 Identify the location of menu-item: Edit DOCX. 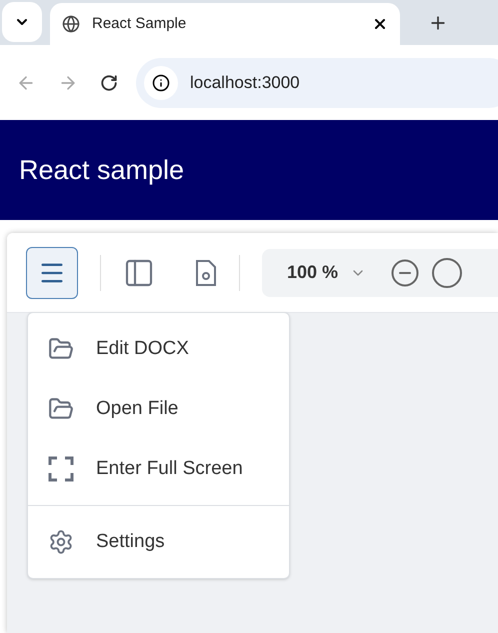
(158, 349).